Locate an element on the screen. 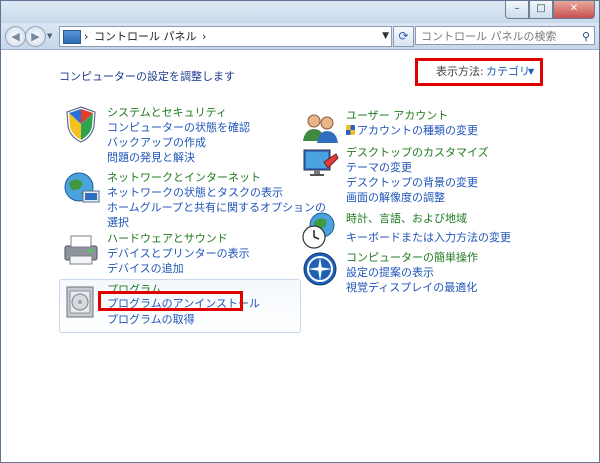 The height and width of the screenshot is (463, 600). link-view-devices-printers: デバイスとプリンターの表示 is located at coordinates (178, 253).